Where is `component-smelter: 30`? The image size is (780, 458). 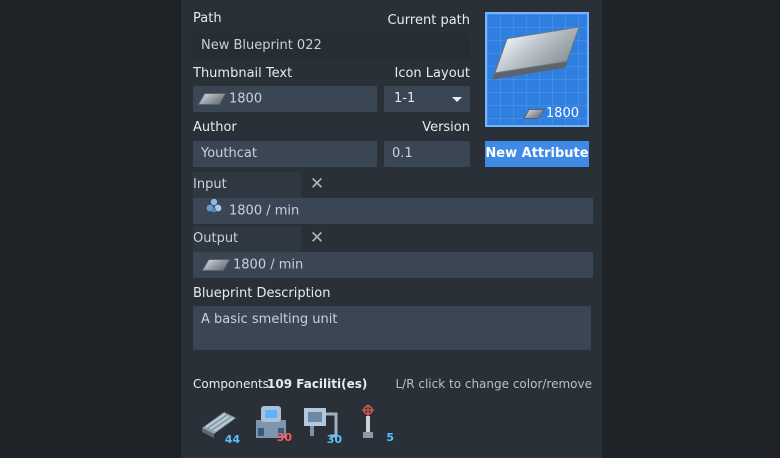
component-smelter: 30 is located at coordinates (271, 422).